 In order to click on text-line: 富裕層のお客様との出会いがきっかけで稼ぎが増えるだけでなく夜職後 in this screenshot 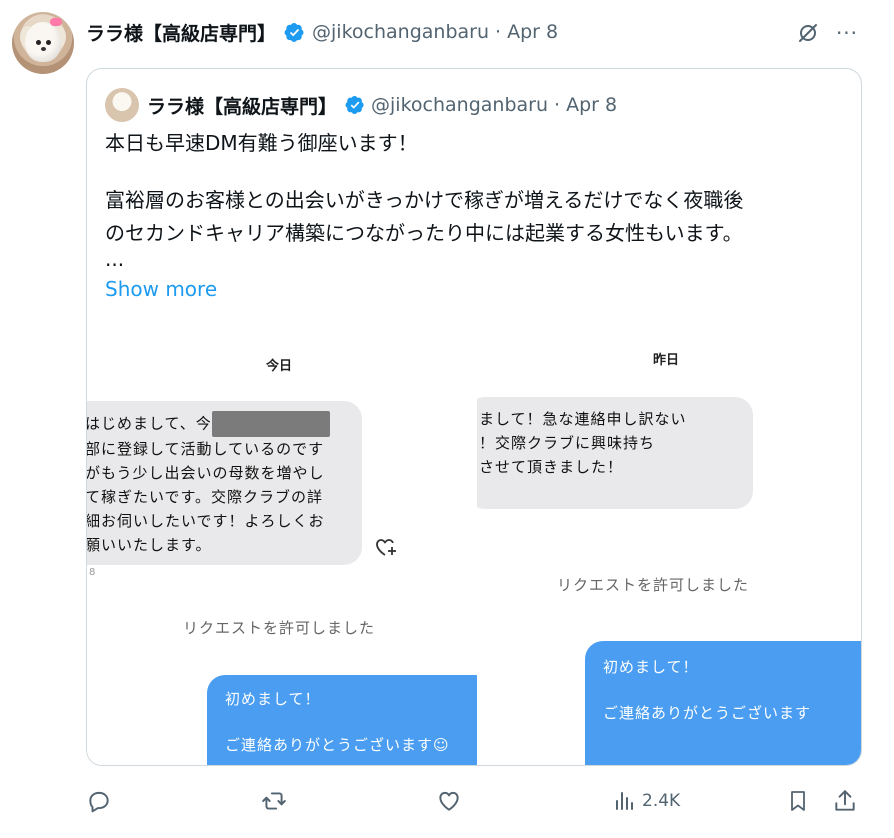, I will do `click(424, 200)`.